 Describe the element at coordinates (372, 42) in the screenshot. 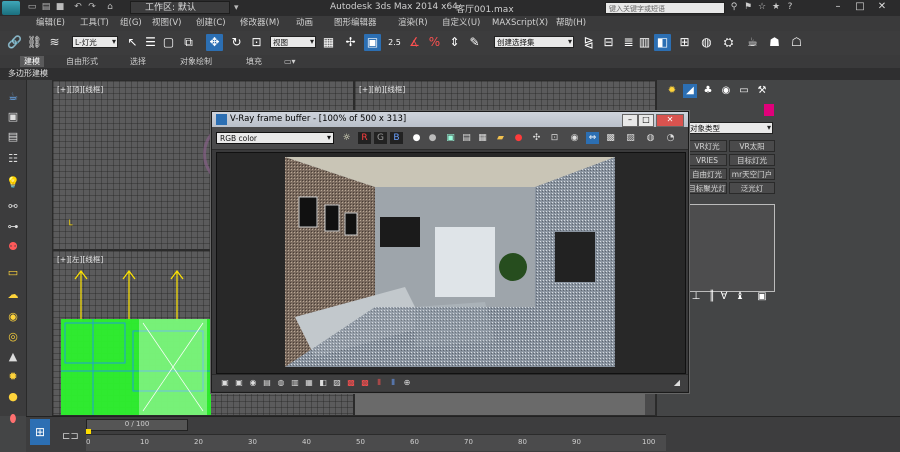

I see `keyboard-shortcut-override-icon: ▣` at that location.